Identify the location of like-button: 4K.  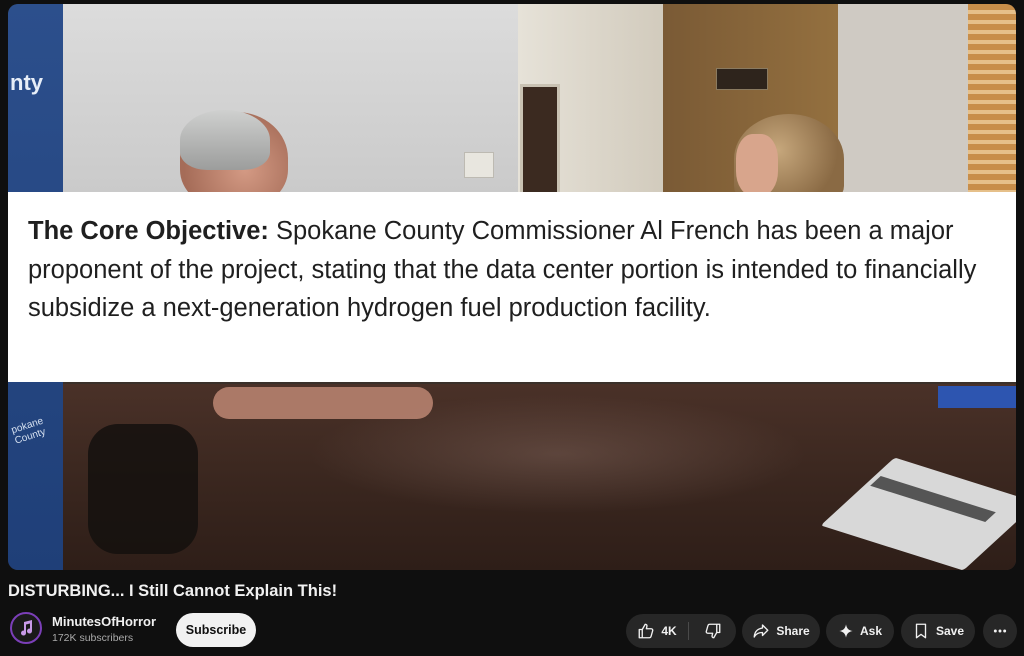
(657, 631).